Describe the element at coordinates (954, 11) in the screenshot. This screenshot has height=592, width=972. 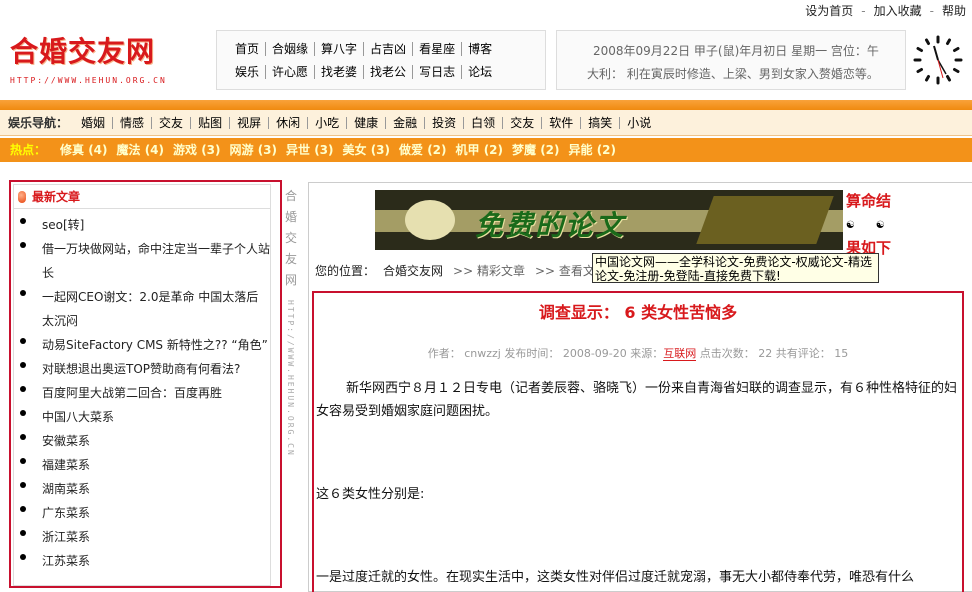
I see `help-link: 帮助` at that location.